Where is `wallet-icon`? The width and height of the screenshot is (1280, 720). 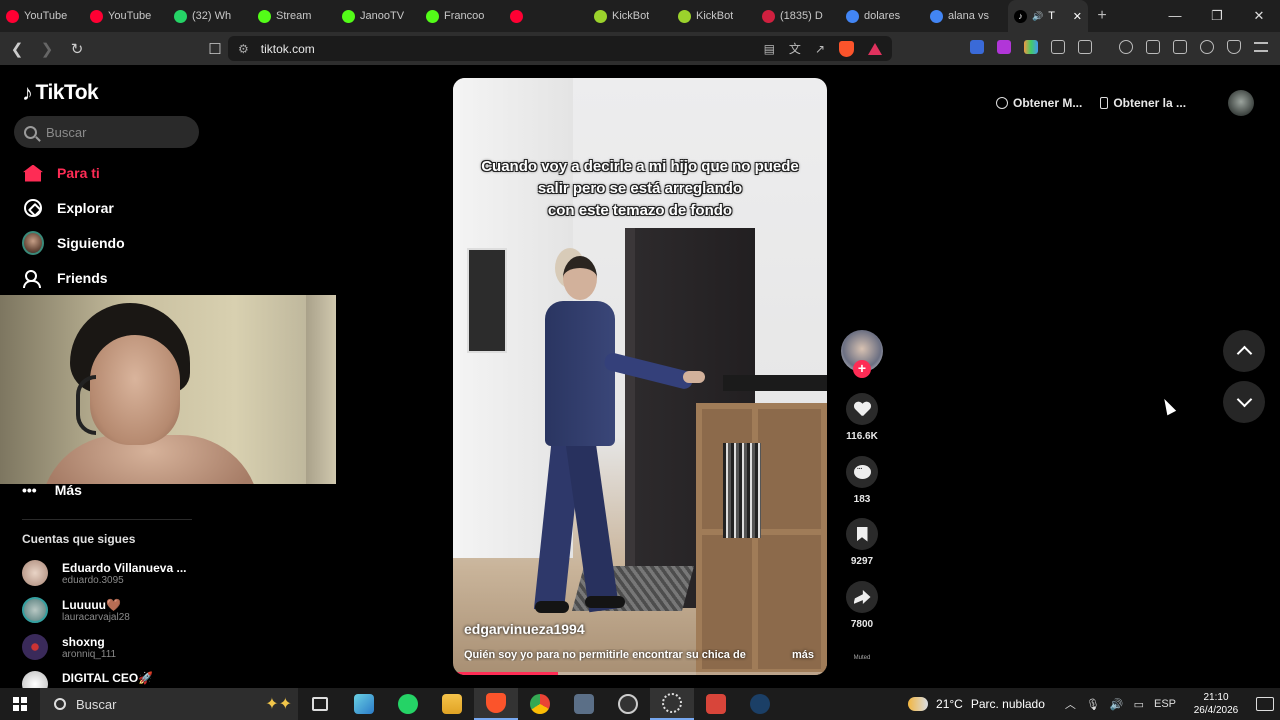
wallet-icon is located at coordinates (1180, 47).